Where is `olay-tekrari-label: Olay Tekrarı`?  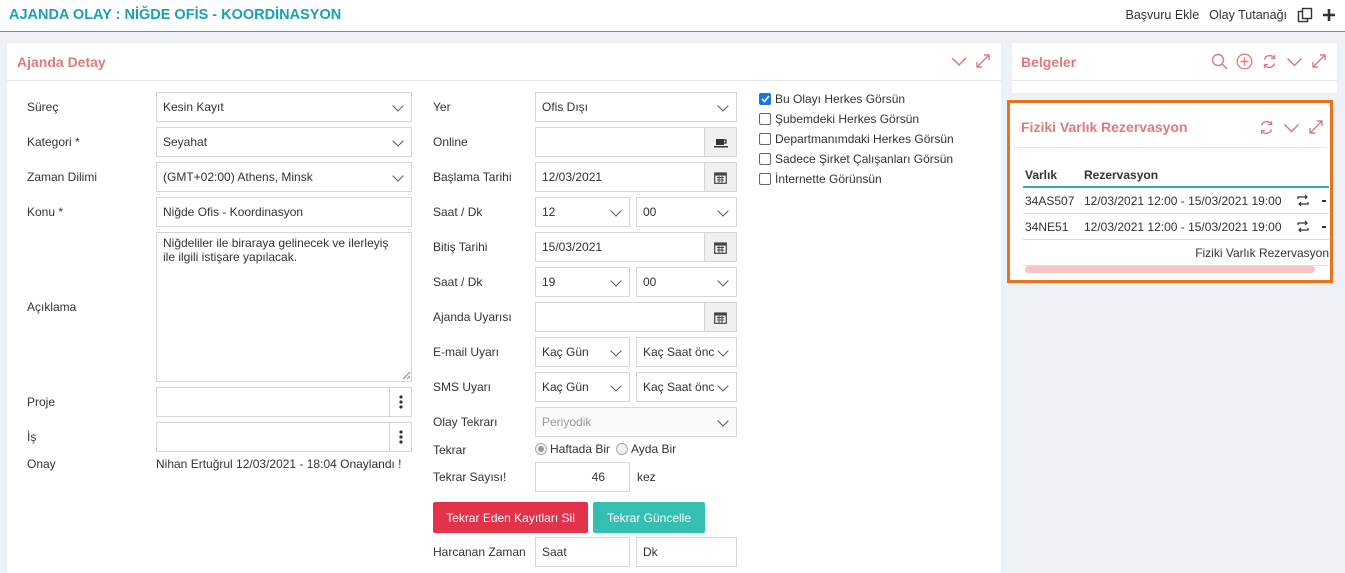
olay-tekrari-label: Olay Tekrarı is located at coordinates (465, 422).